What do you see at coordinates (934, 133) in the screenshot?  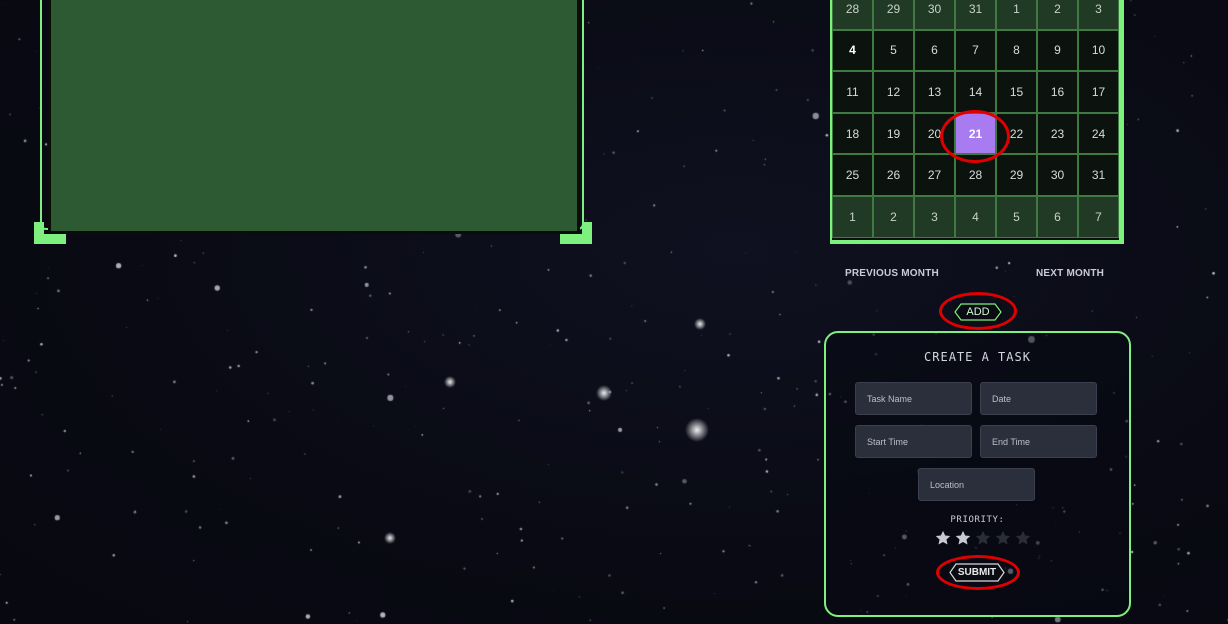 I see `calendar-day: 20` at bounding box center [934, 133].